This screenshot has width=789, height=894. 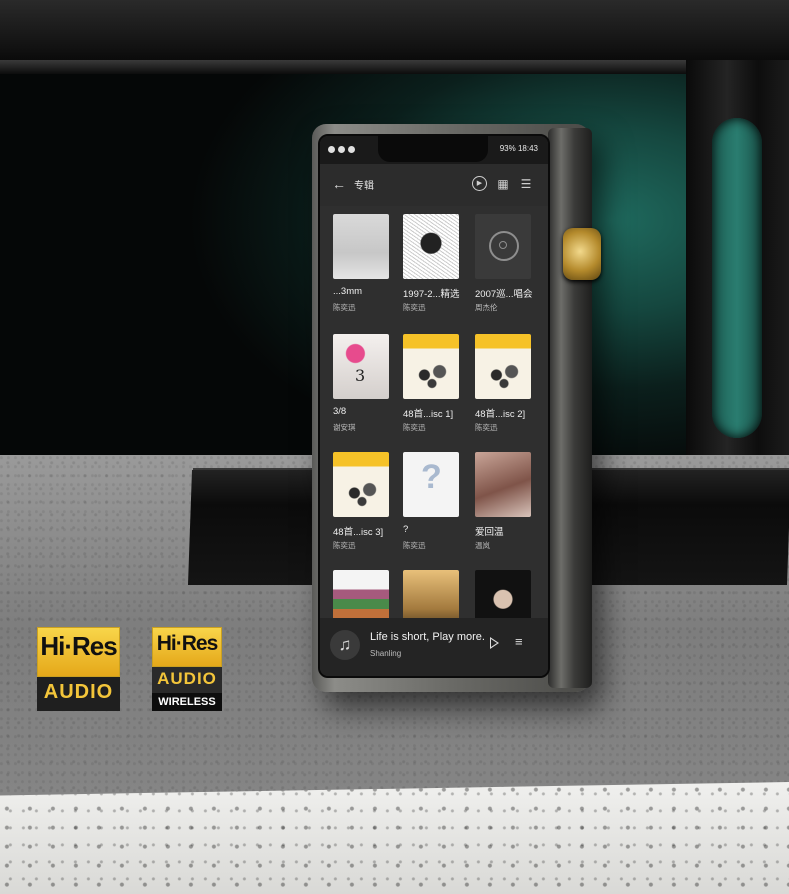 I want to click on battery-time: 93% 18:43, so click(x=518, y=148).